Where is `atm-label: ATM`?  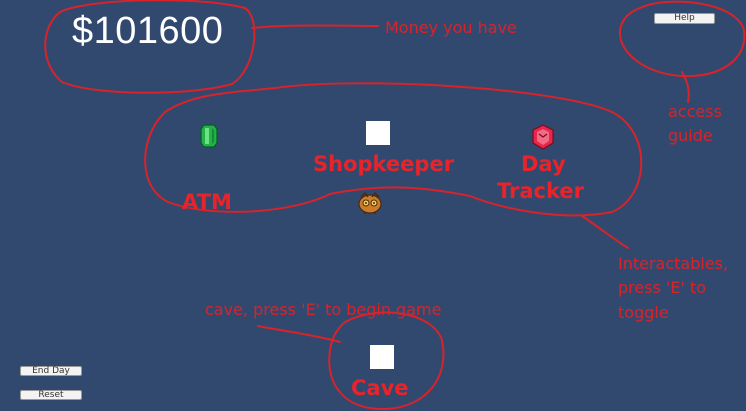
atm-label: ATM is located at coordinates (207, 202).